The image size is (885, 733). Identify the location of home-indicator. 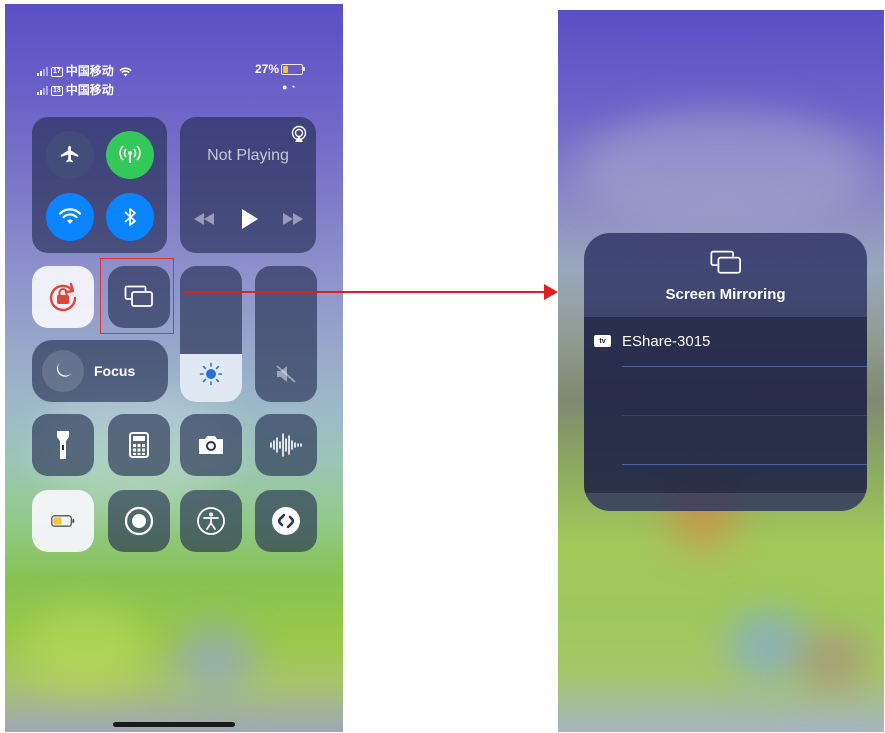
(174, 724).